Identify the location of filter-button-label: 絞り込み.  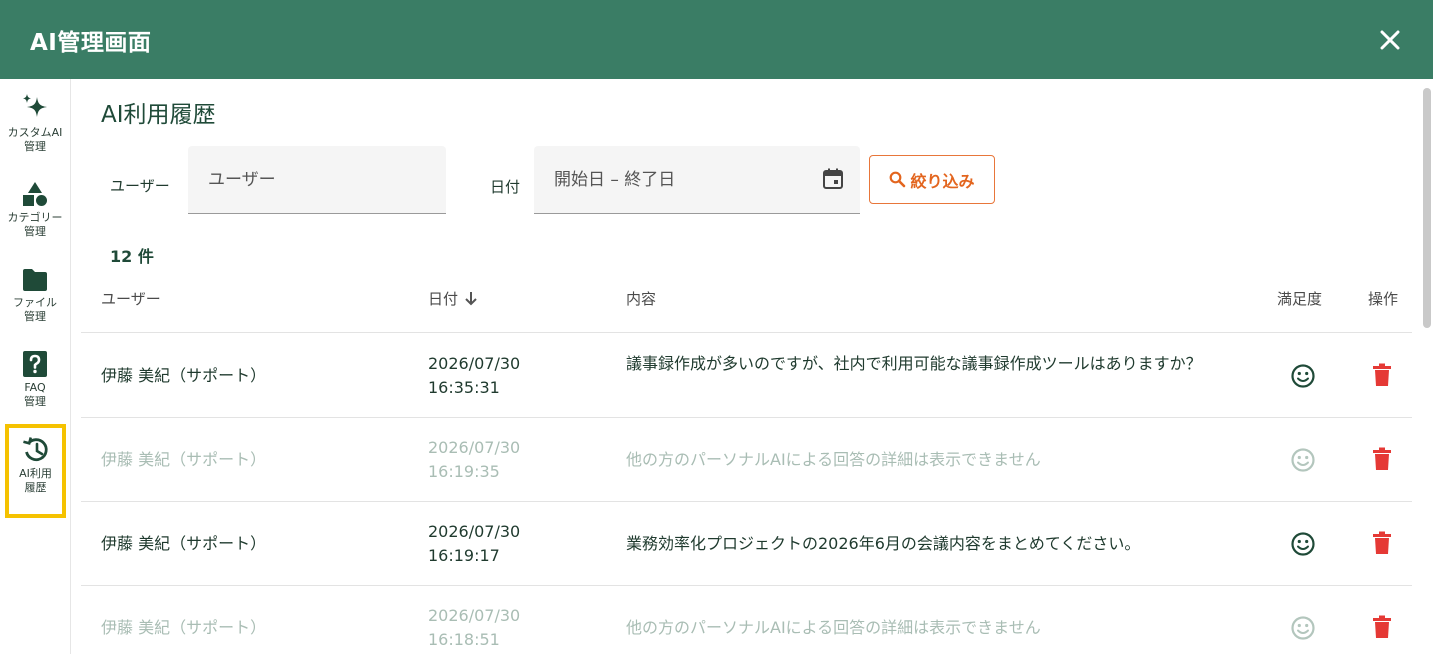
(942, 181).